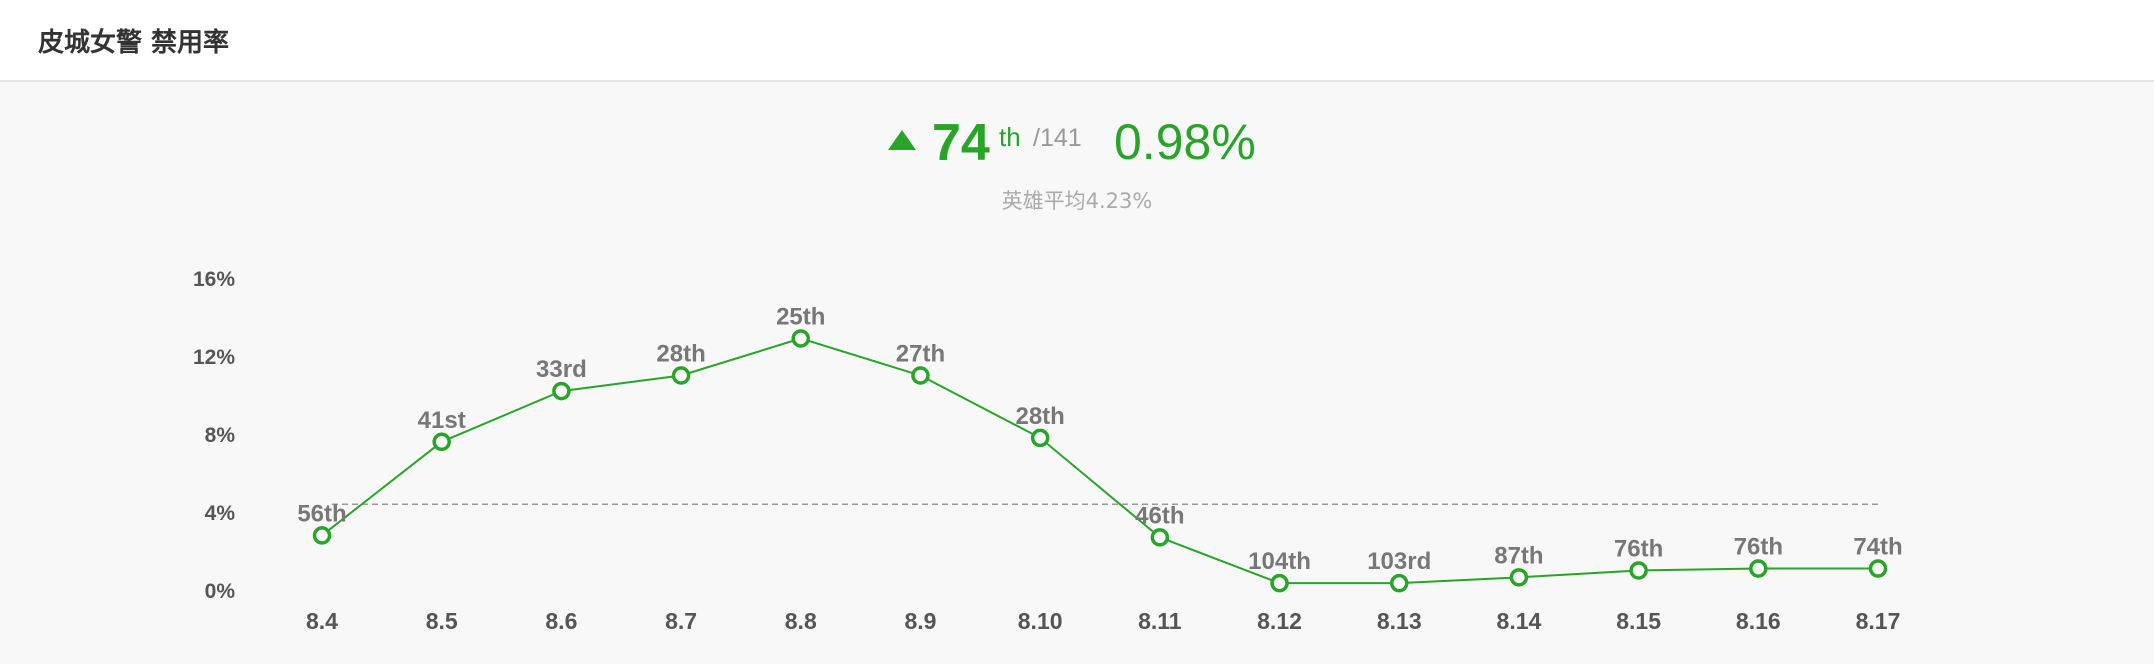 Image resolution: width=2154 pixels, height=664 pixels. Describe the element at coordinates (214, 357) in the screenshot. I see `y-tick-label: 12%` at that location.